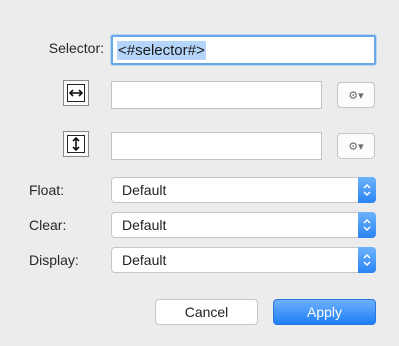 The width and height of the screenshot is (399, 346). What do you see at coordinates (243, 190) in the screenshot?
I see `float-popup: Default` at bounding box center [243, 190].